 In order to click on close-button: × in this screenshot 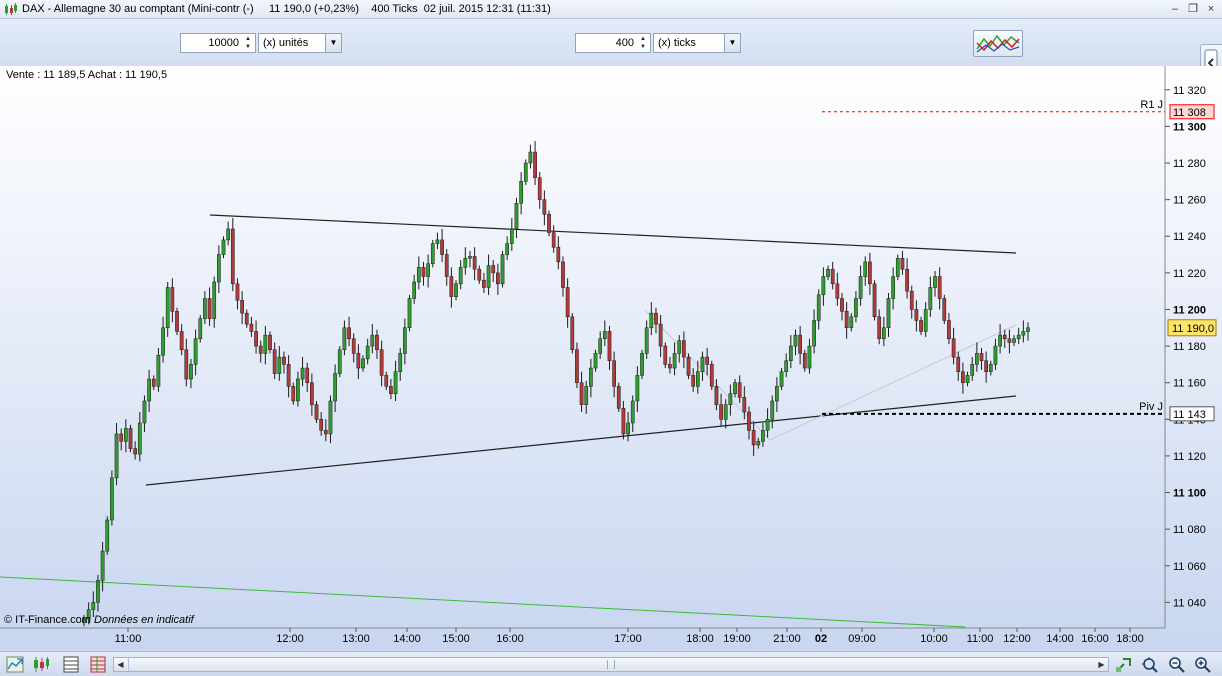, I will do `click(1211, 9)`.